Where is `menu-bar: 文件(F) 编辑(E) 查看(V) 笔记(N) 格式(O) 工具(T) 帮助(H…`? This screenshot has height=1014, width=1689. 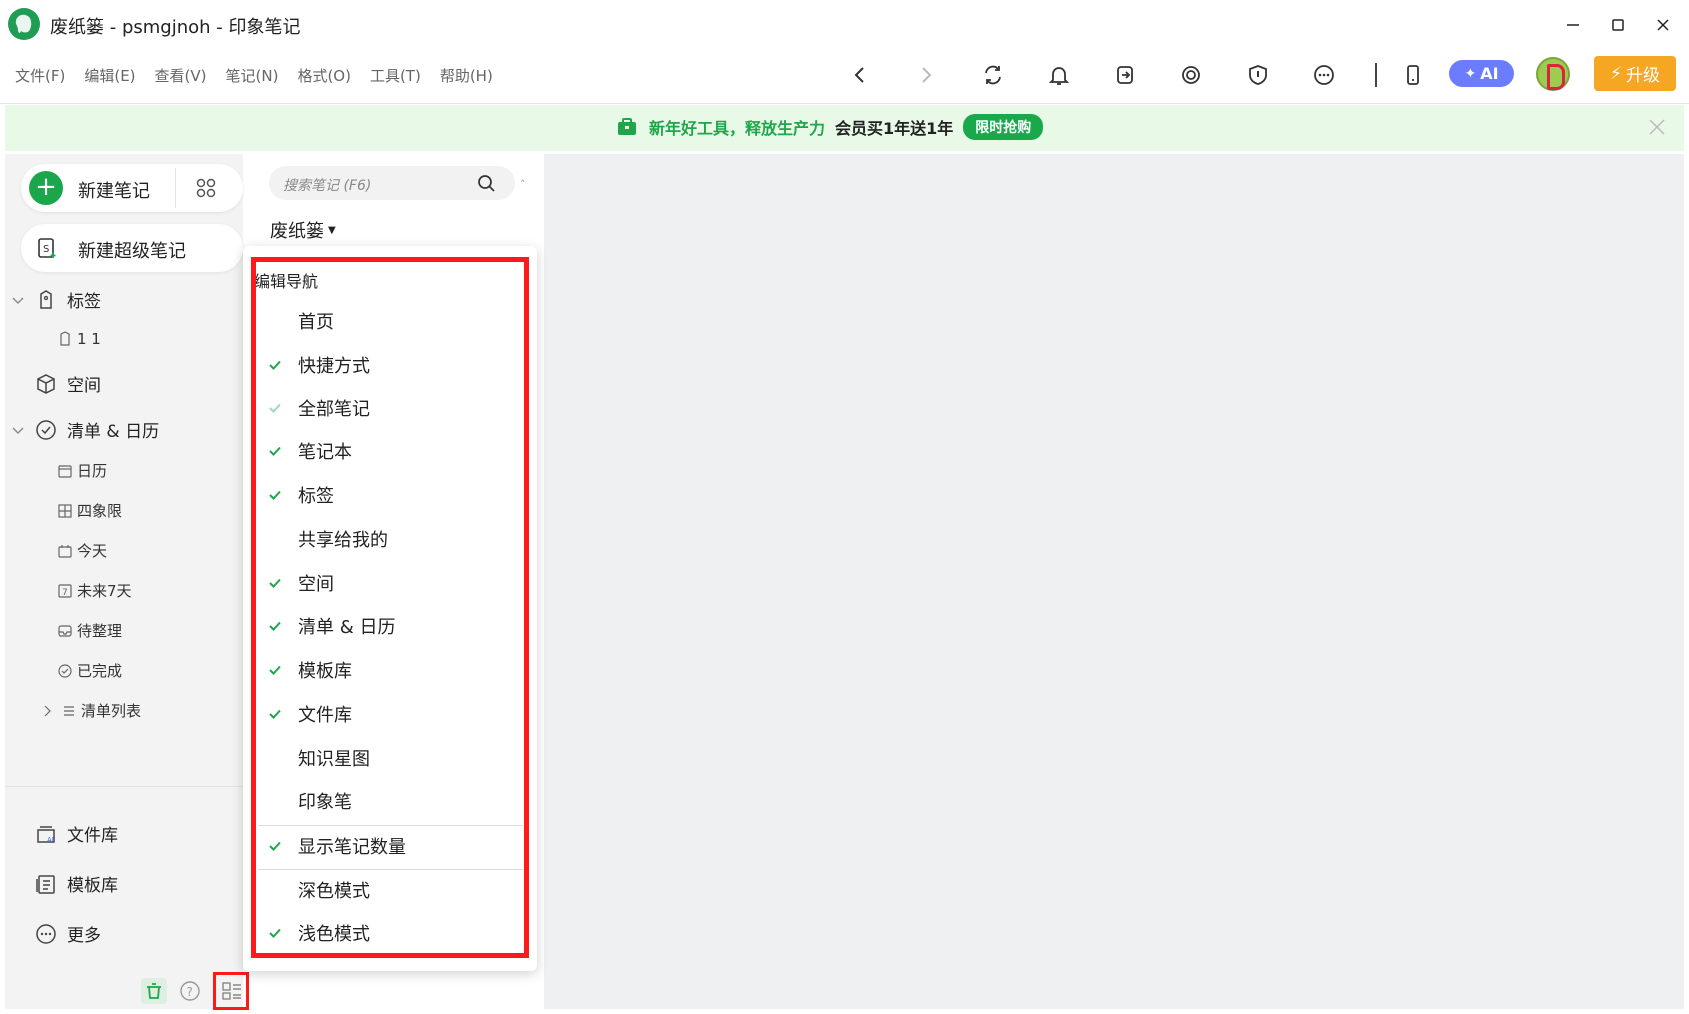 menu-bar: 文件(F) 编辑(E) 查看(V) 笔记(N) 格式(O) 工具(T) 帮助(H… is located at coordinates (844, 77).